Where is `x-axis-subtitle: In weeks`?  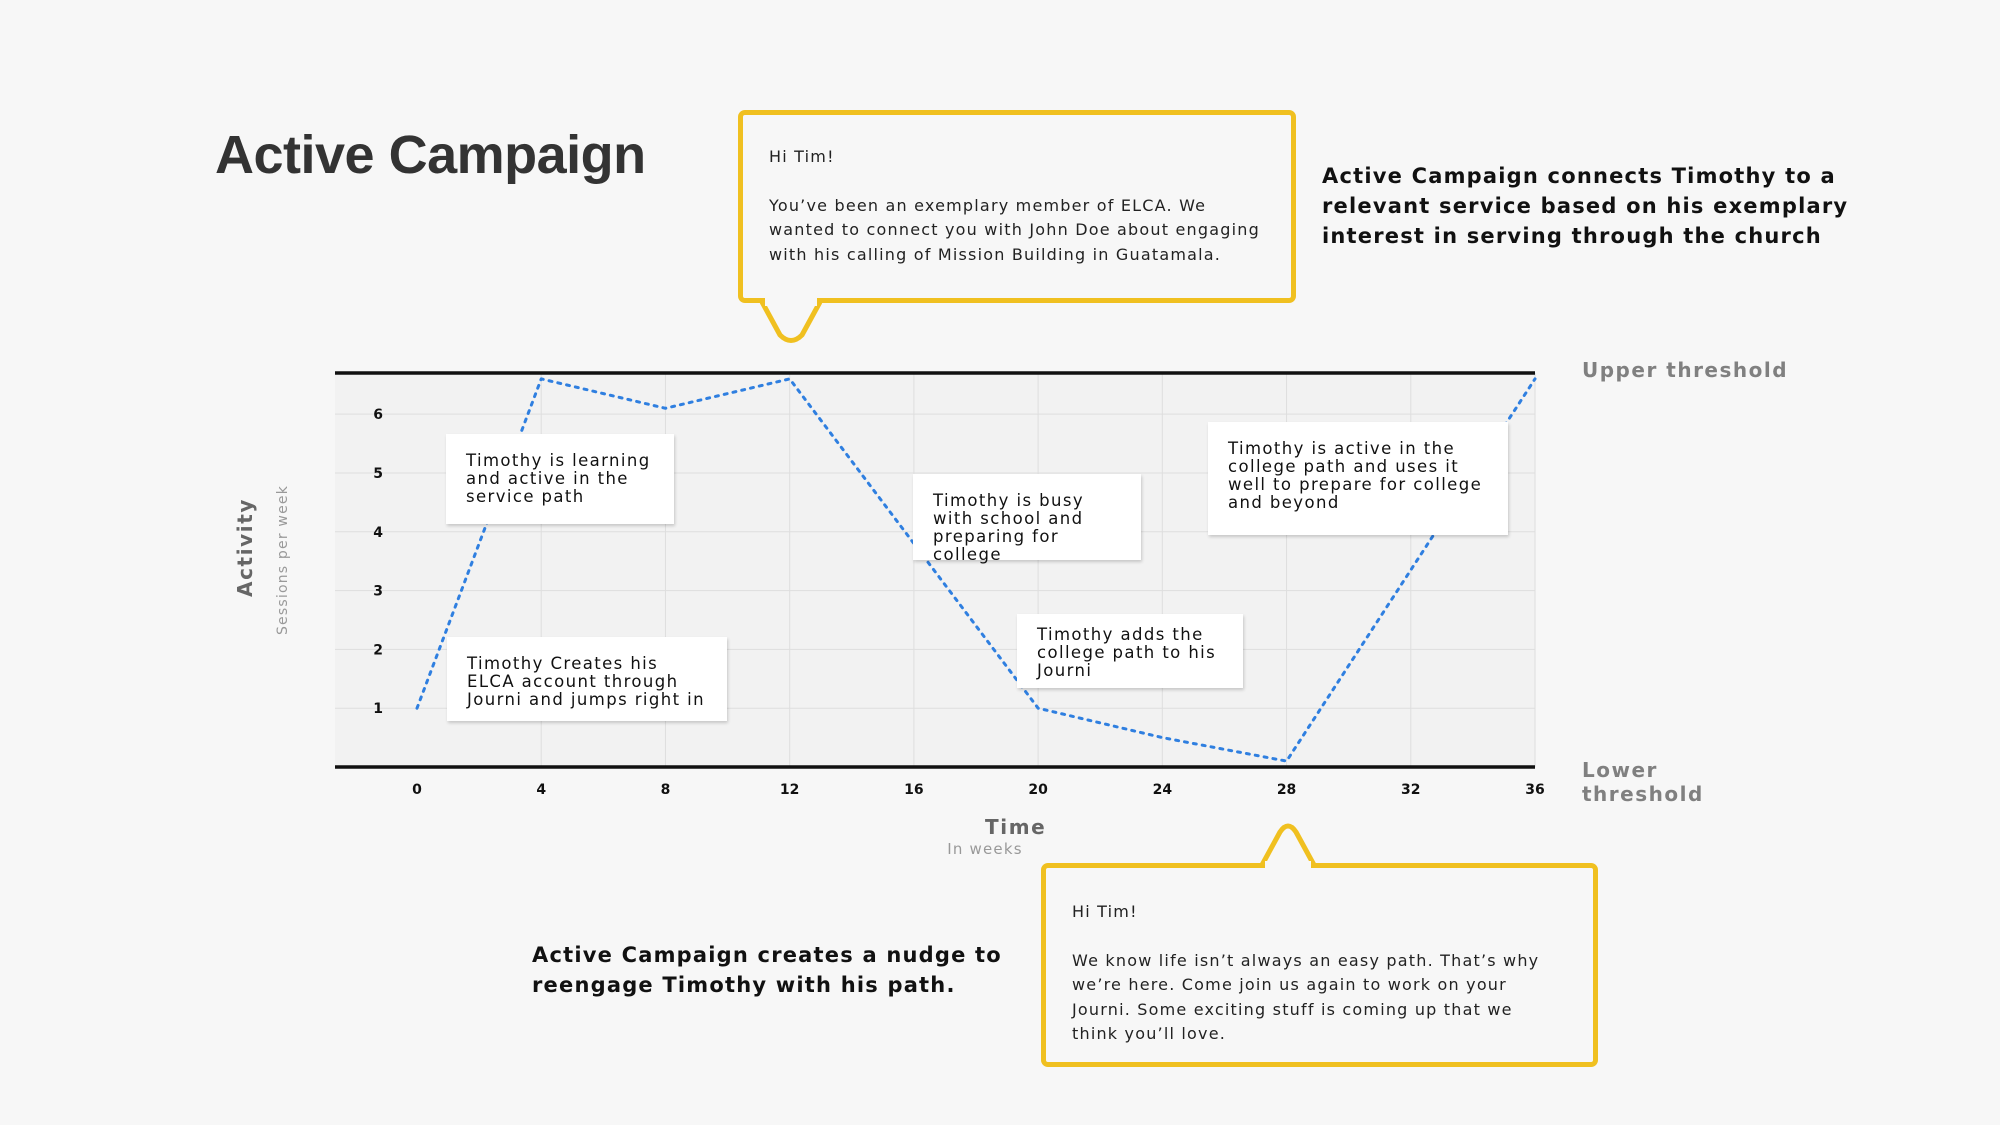
x-axis-subtitle: In weeks is located at coordinates (985, 849).